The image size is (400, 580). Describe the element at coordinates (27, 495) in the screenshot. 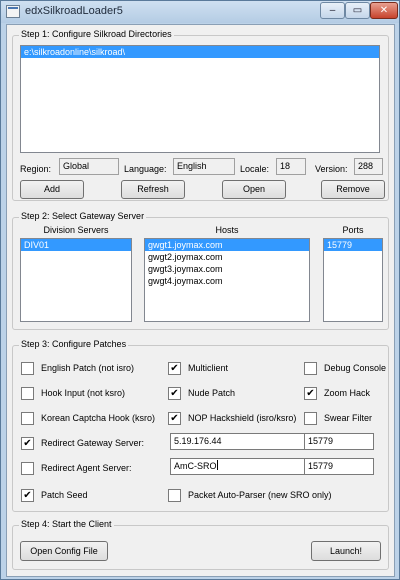

I see `patch-seed-checkbox: ✔` at that location.